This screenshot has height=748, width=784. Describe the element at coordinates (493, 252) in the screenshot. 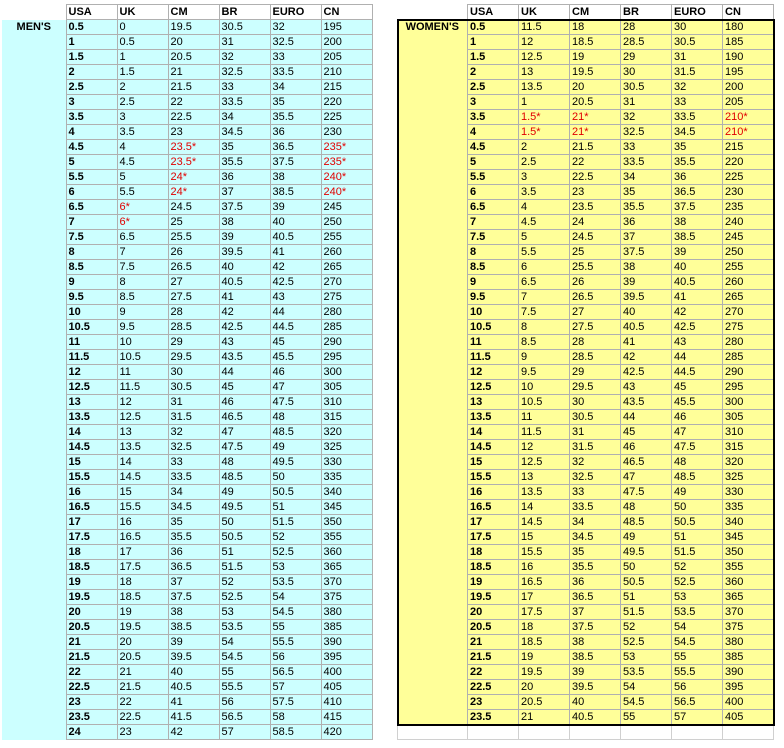

I see `cell-usa: 8` at that location.